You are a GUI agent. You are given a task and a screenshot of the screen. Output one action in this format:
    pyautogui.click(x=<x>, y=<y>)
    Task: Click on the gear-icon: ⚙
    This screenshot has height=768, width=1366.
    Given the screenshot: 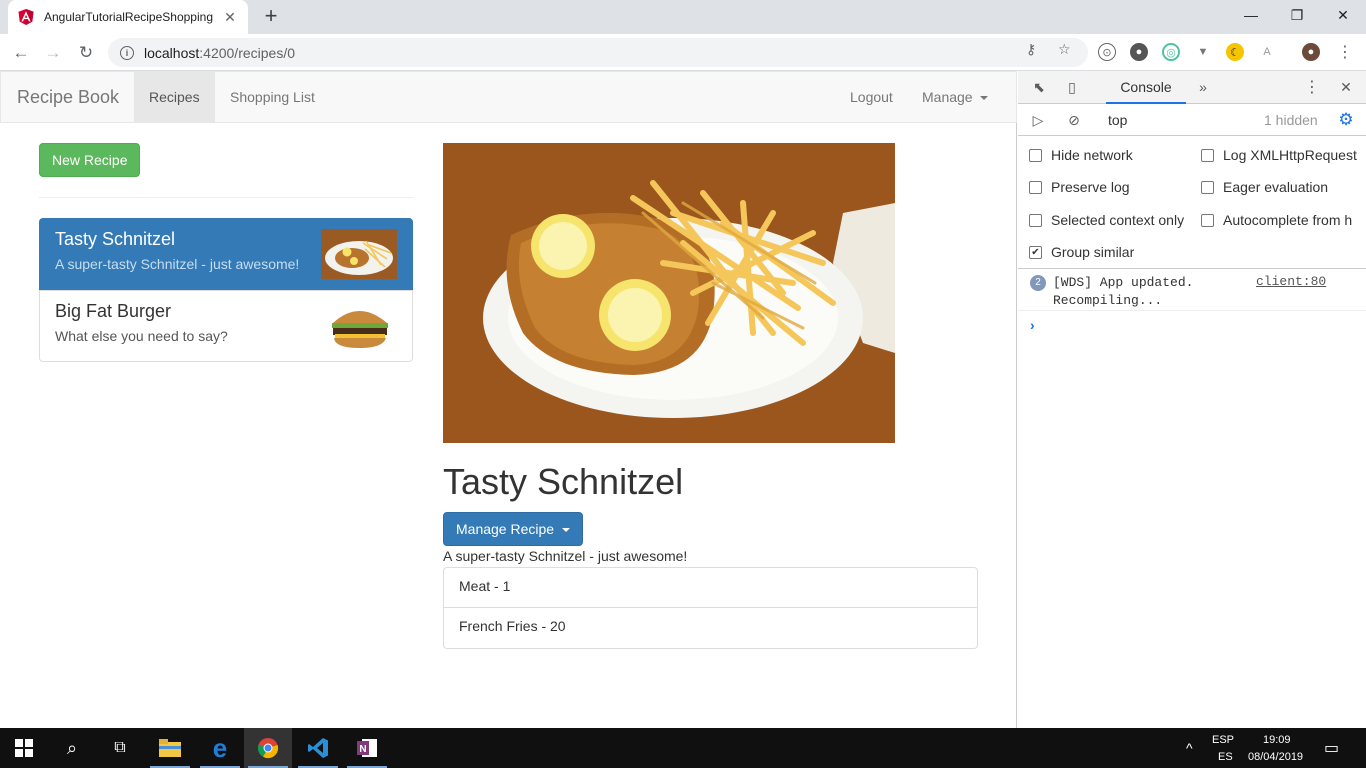 What is the action you would take?
    pyautogui.click(x=1346, y=120)
    